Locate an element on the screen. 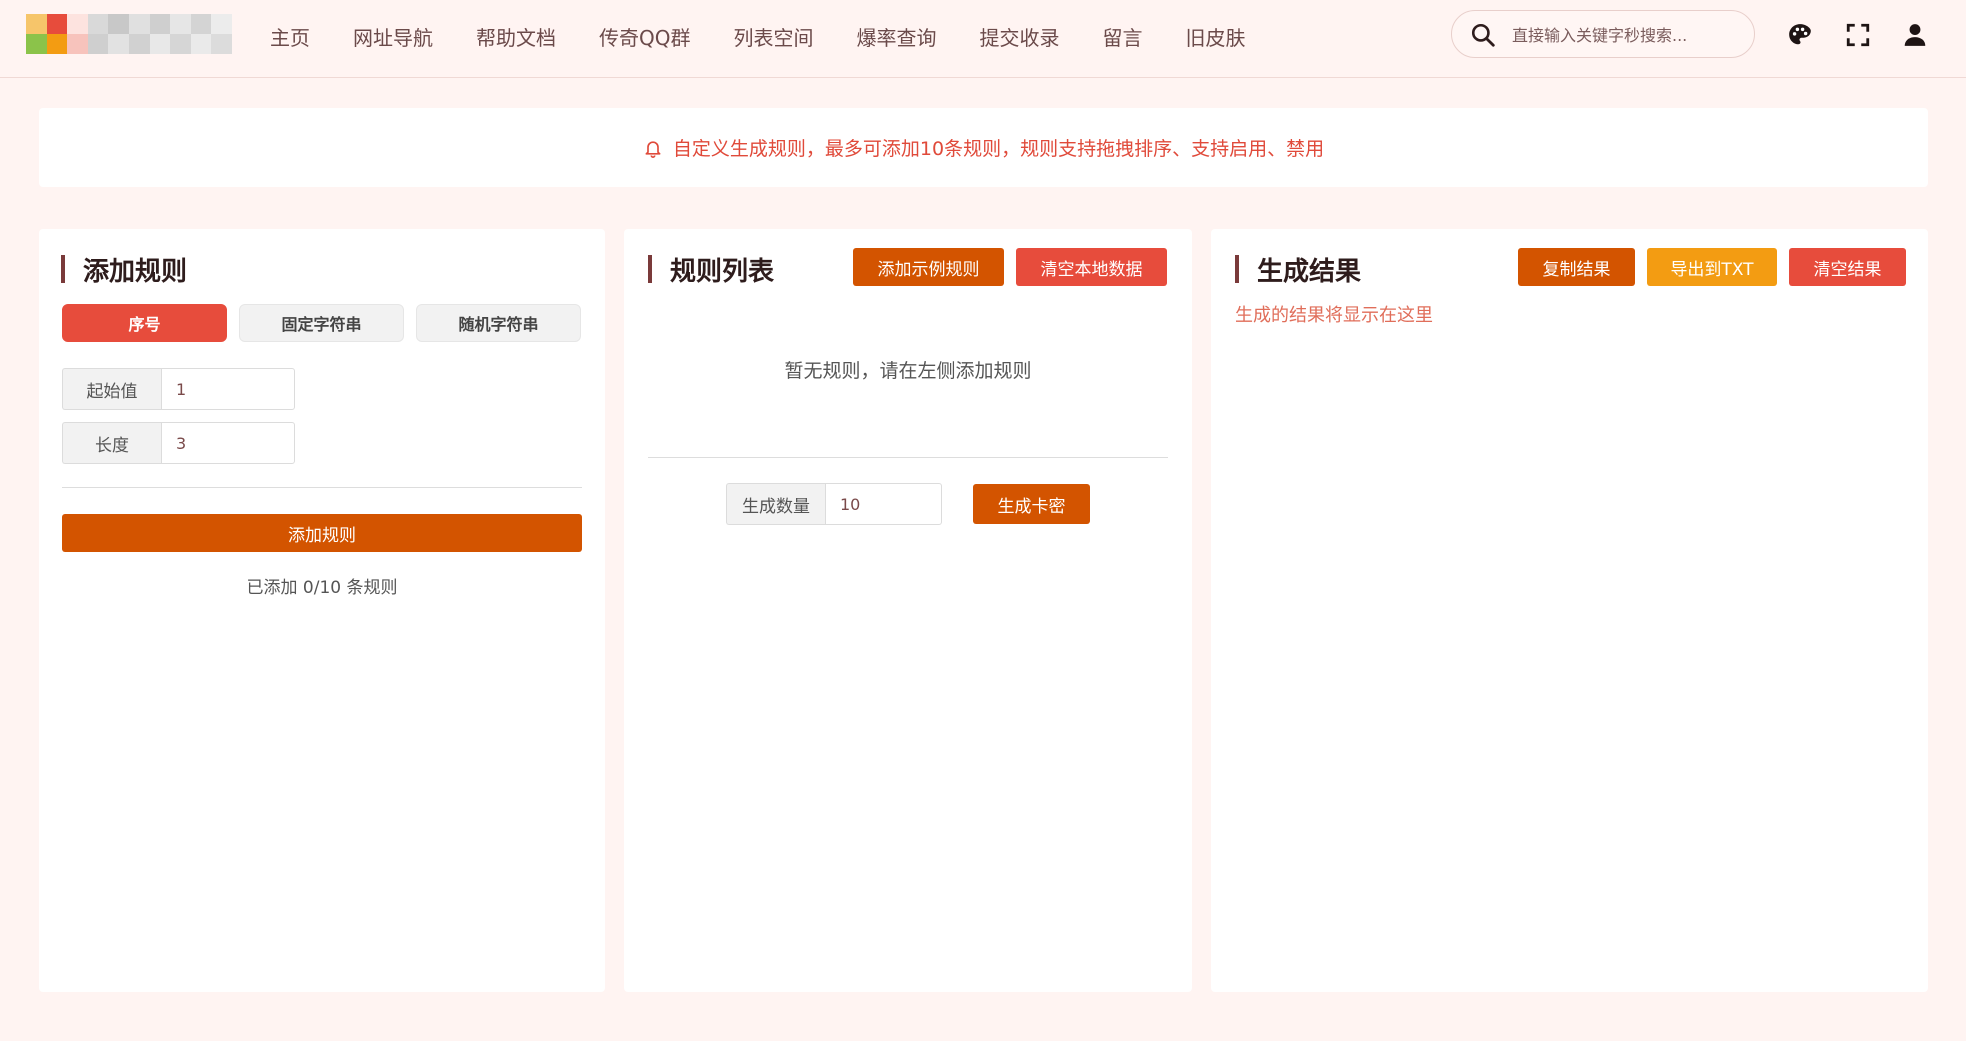  main-nav: 主页 网址导航 帮助文档 传奇QQ群 列表空间 爆率查询 提交收录 留言 旧皮肤 is located at coordinates (779, 36).